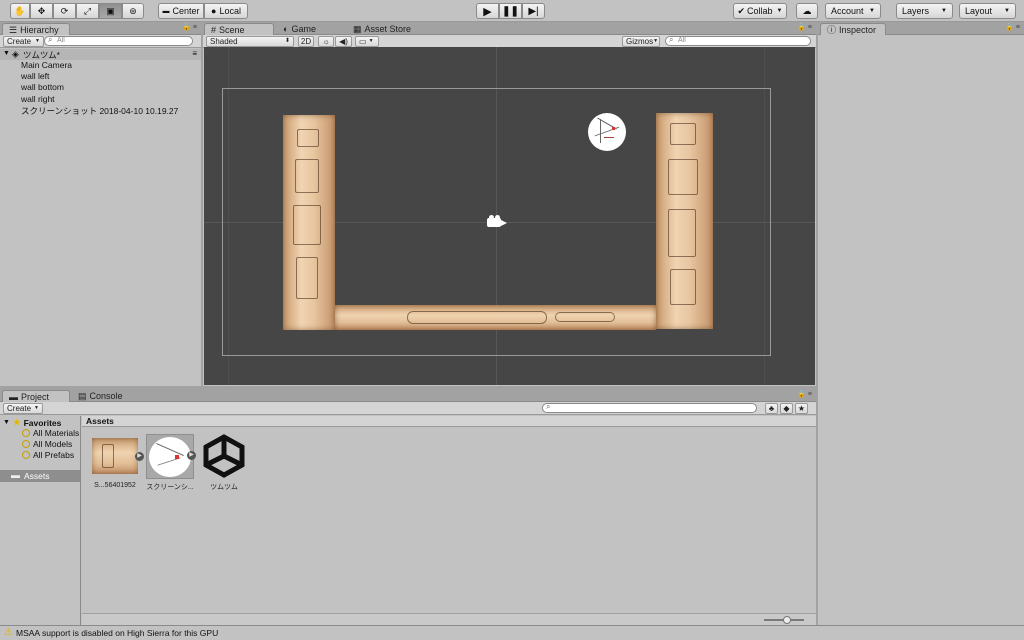  I want to click on tab-game: ◐ Game, so click(299, 29).